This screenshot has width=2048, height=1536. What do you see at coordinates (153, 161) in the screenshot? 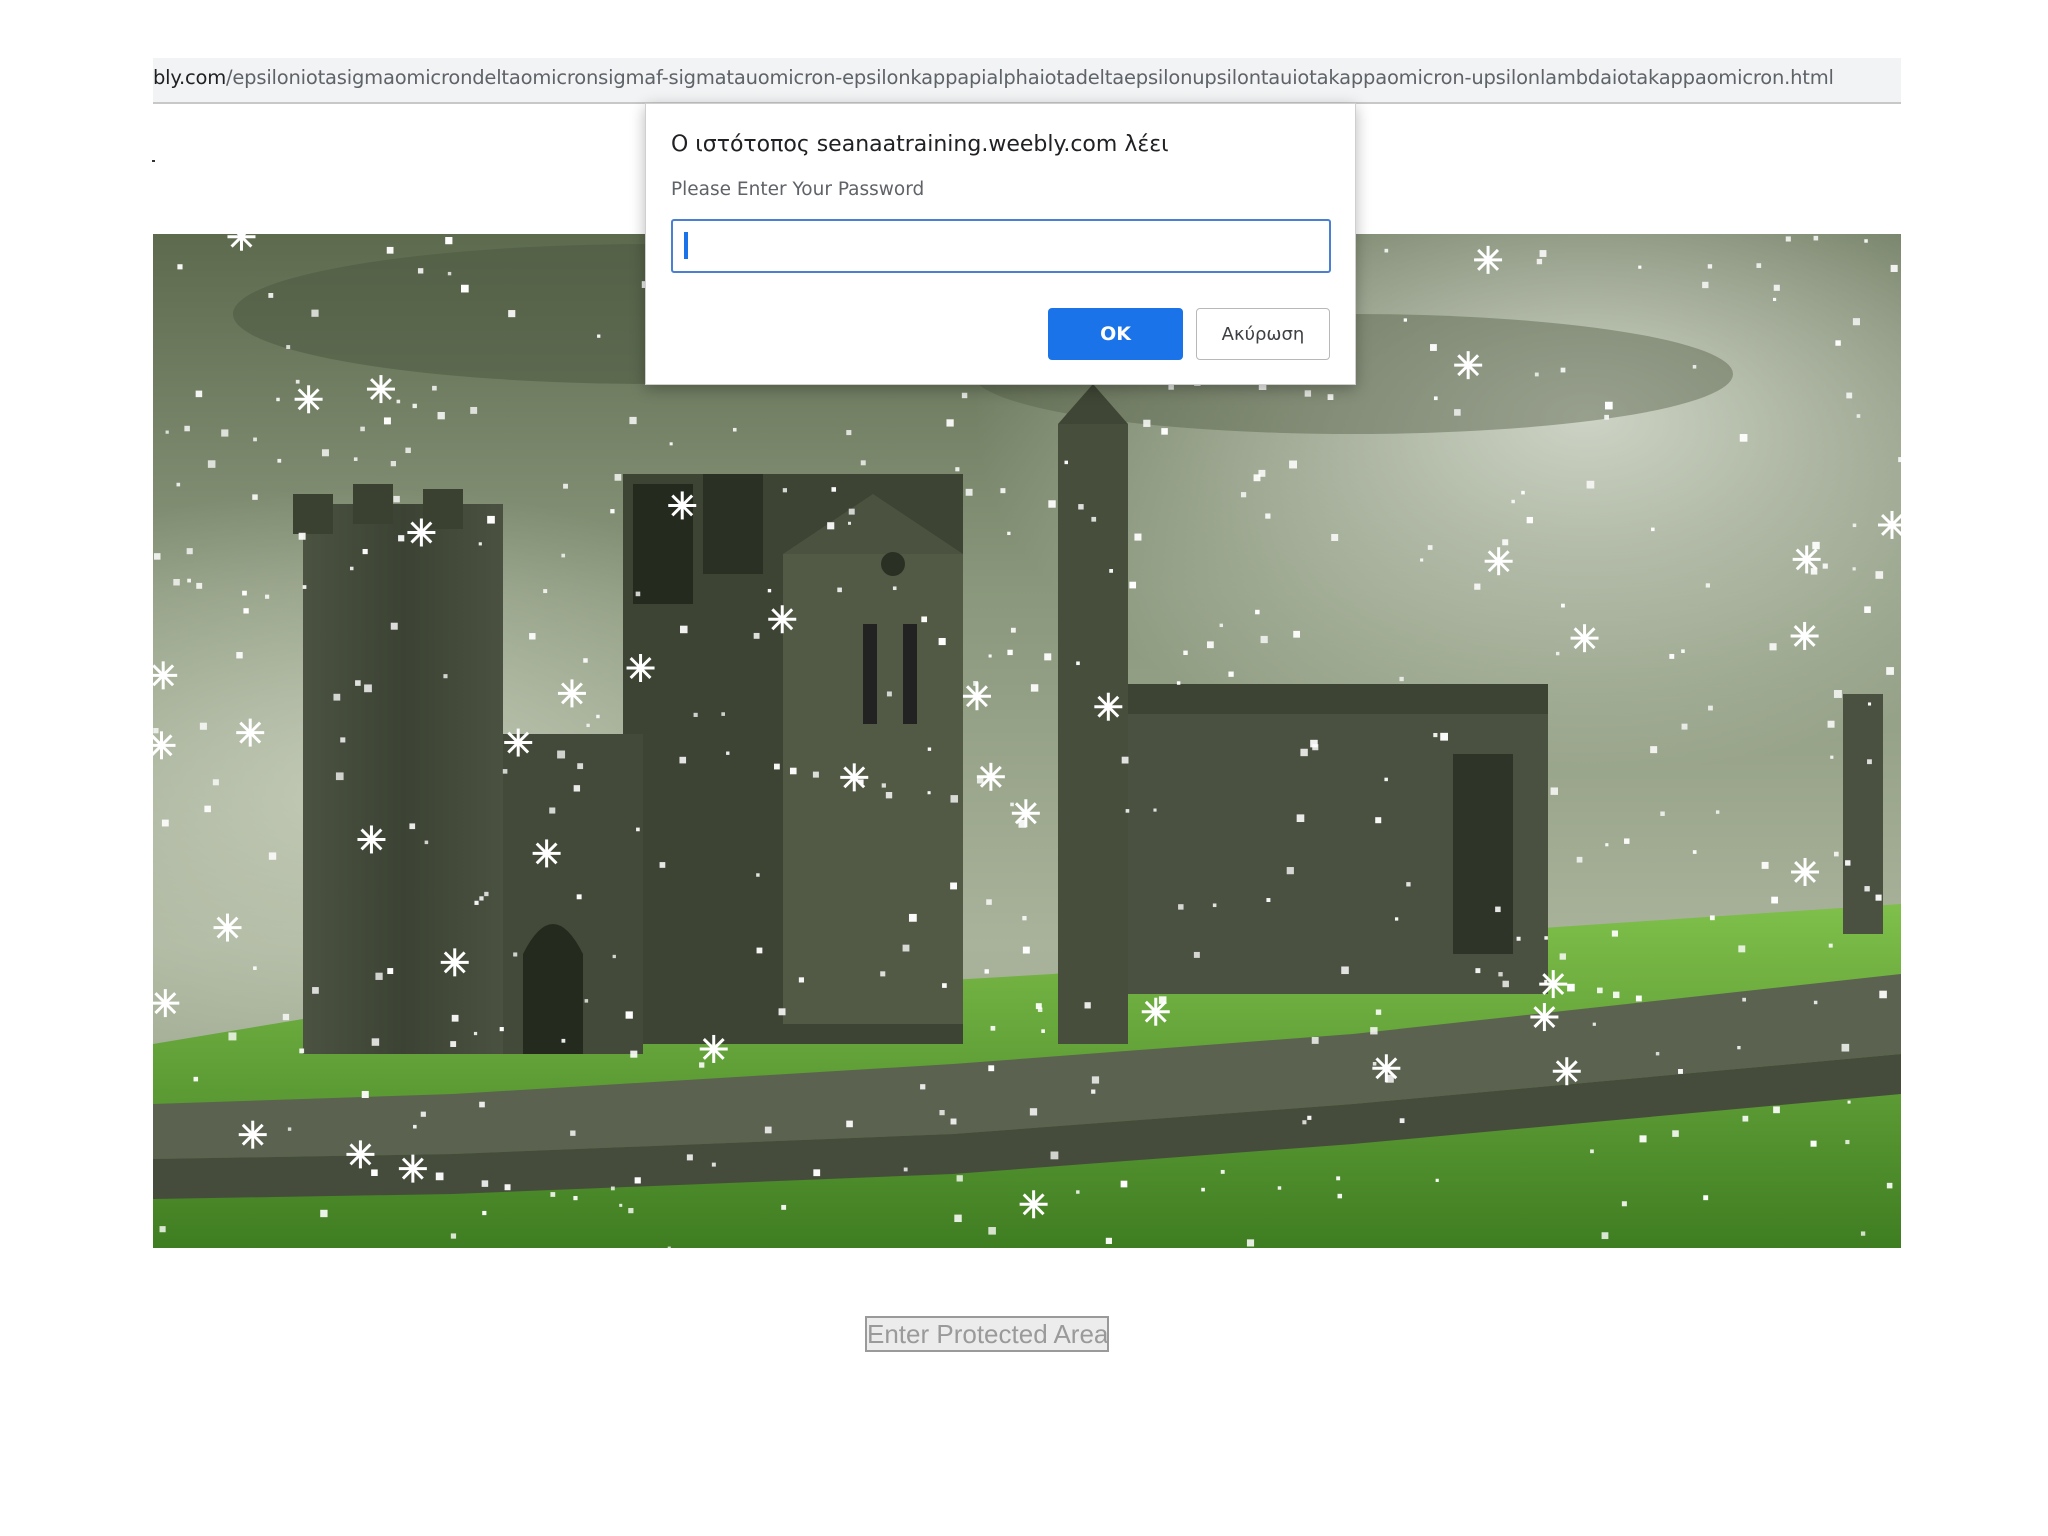
I see `stray-dot` at bounding box center [153, 161].